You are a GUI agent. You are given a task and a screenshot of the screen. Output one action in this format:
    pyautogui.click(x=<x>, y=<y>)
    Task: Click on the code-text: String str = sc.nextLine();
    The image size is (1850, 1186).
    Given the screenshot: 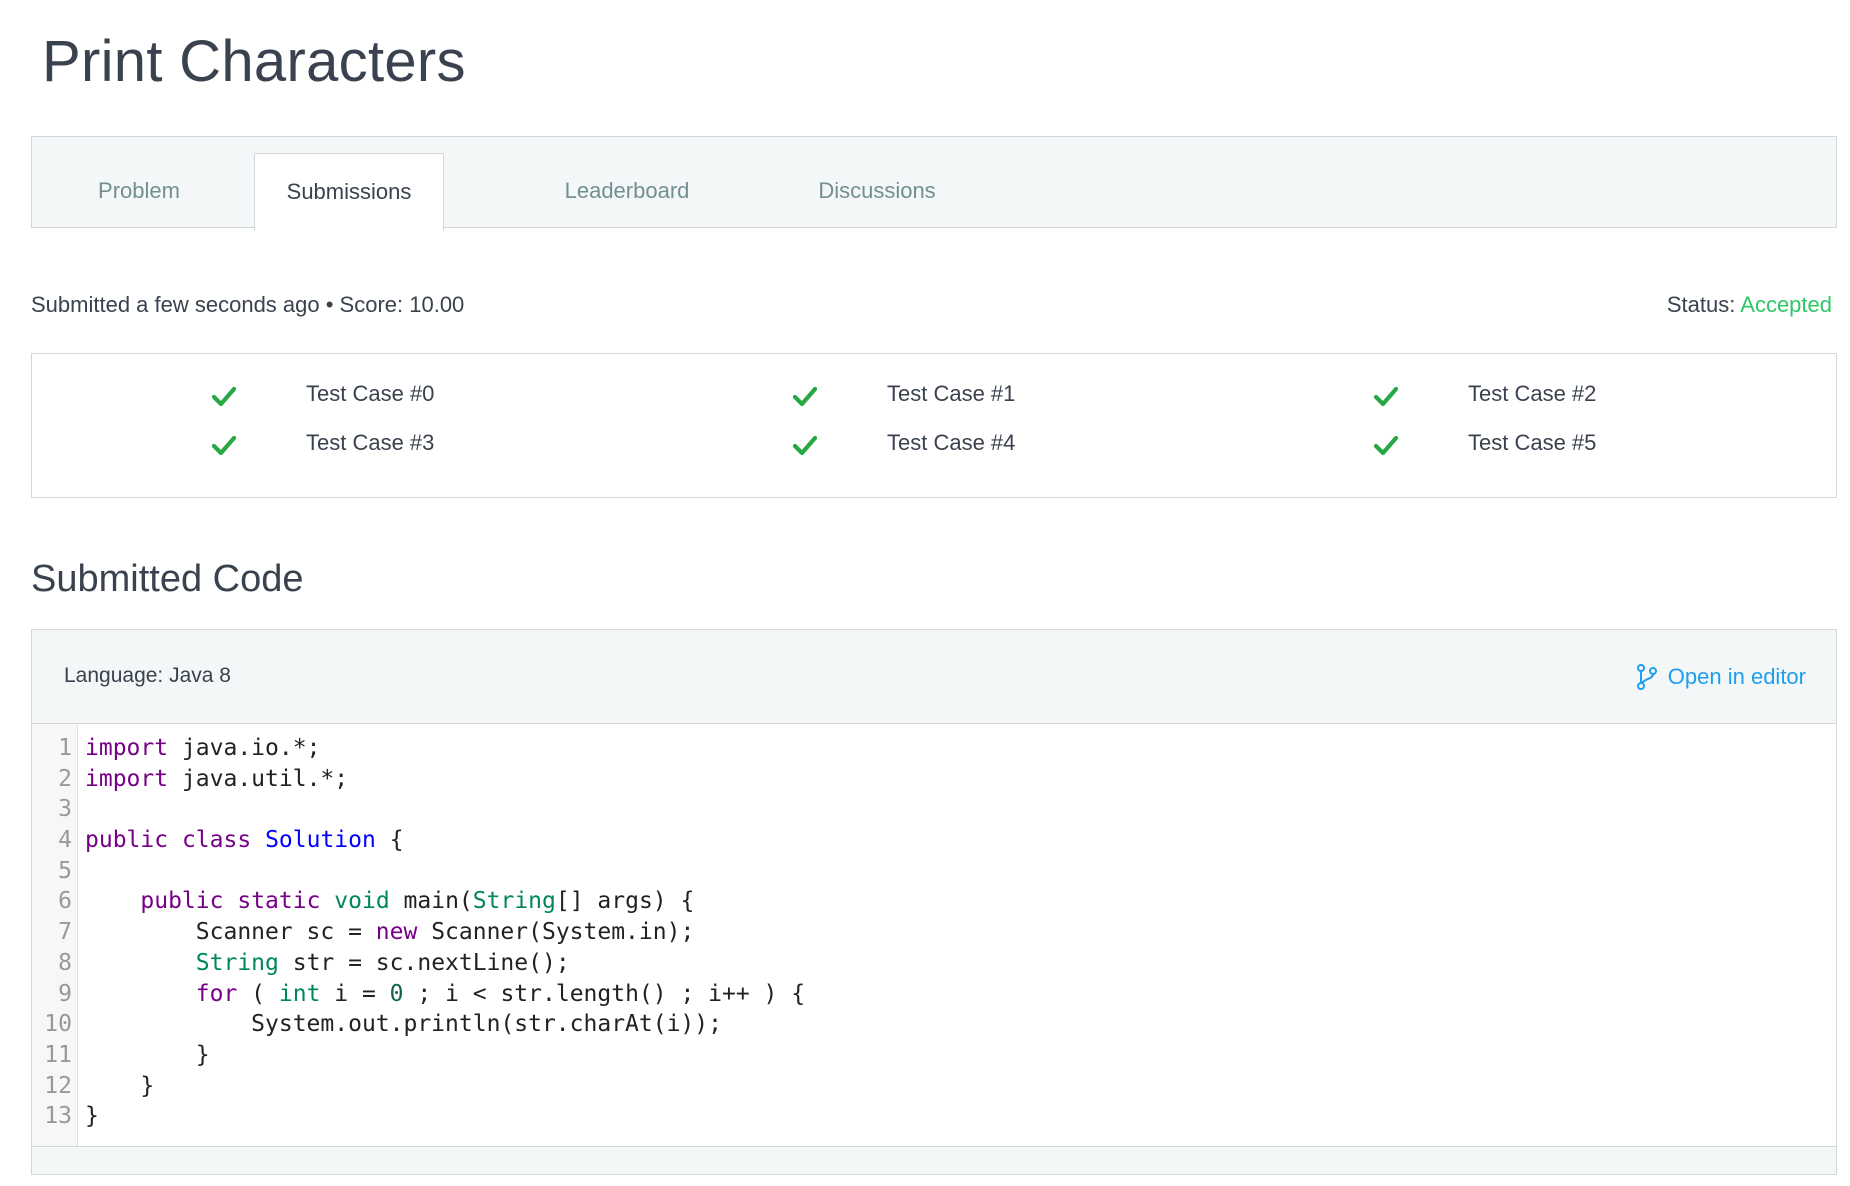 What is the action you would take?
    pyautogui.click(x=382, y=962)
    